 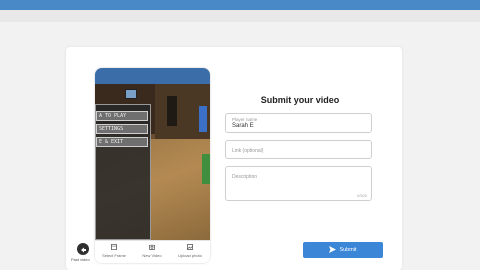 What do you see at coordinates (298, 123) in the screenshot?
I see `player-name-field: Player name Sarah E` at bounding box center [298, 123].